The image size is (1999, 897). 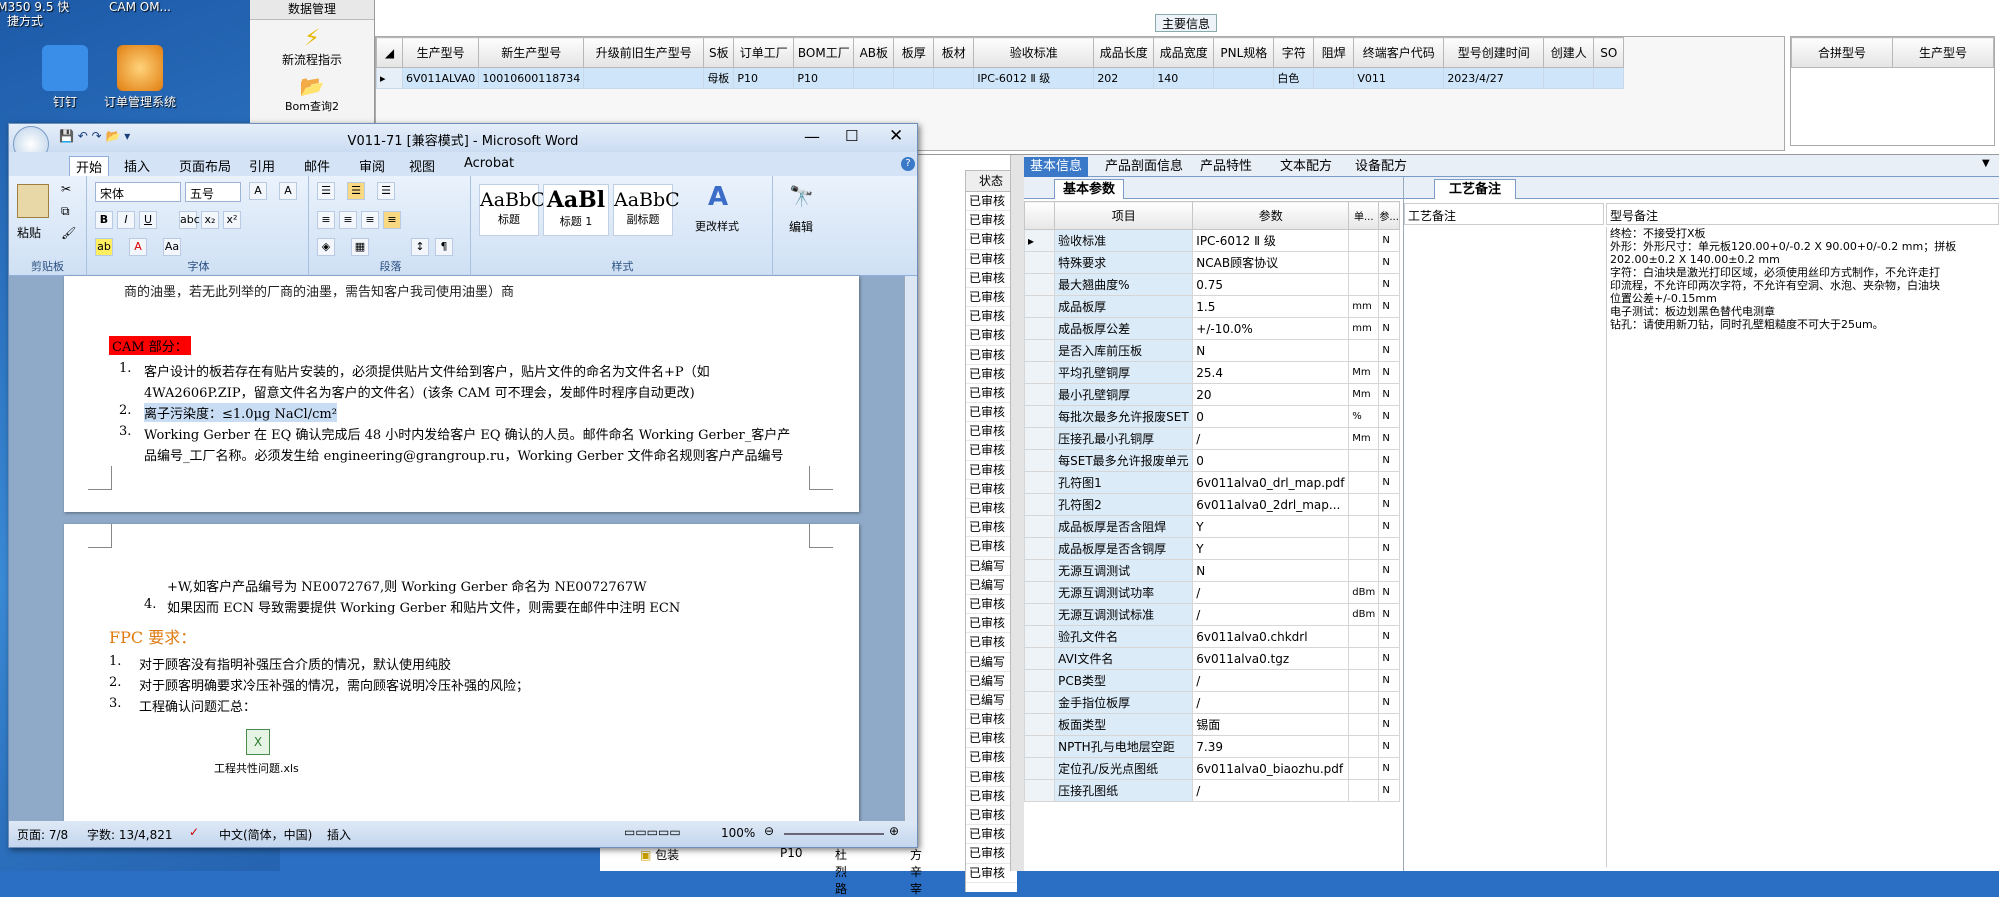 What do you see at coordinates (1986, 163) in the screenshot?
I see `dropdown-icon: ▼` at bounding box center [1986, 163].